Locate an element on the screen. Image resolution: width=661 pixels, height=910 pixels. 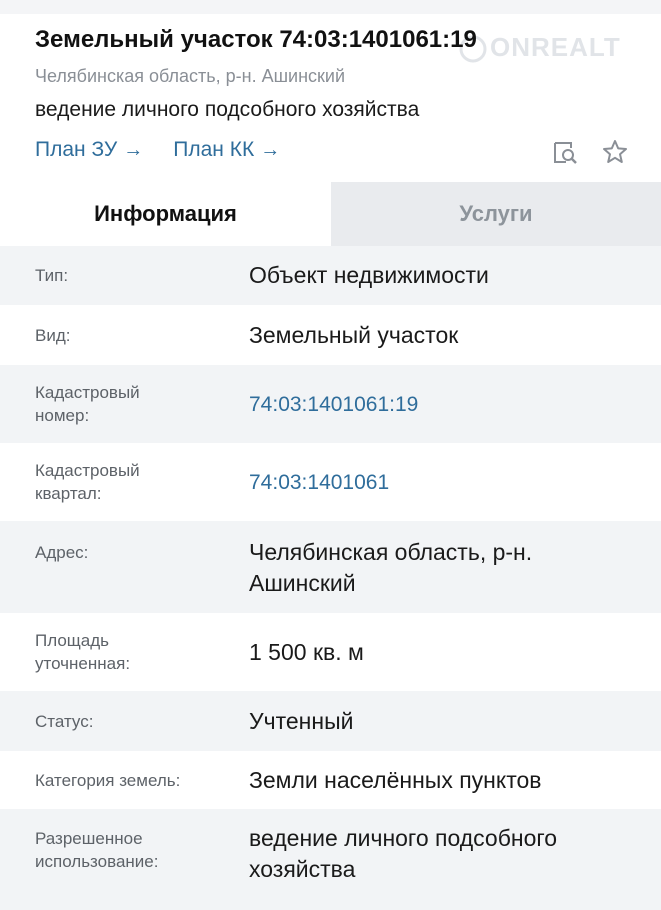
tab-services: Услуги is located at coordinates (496, 214).